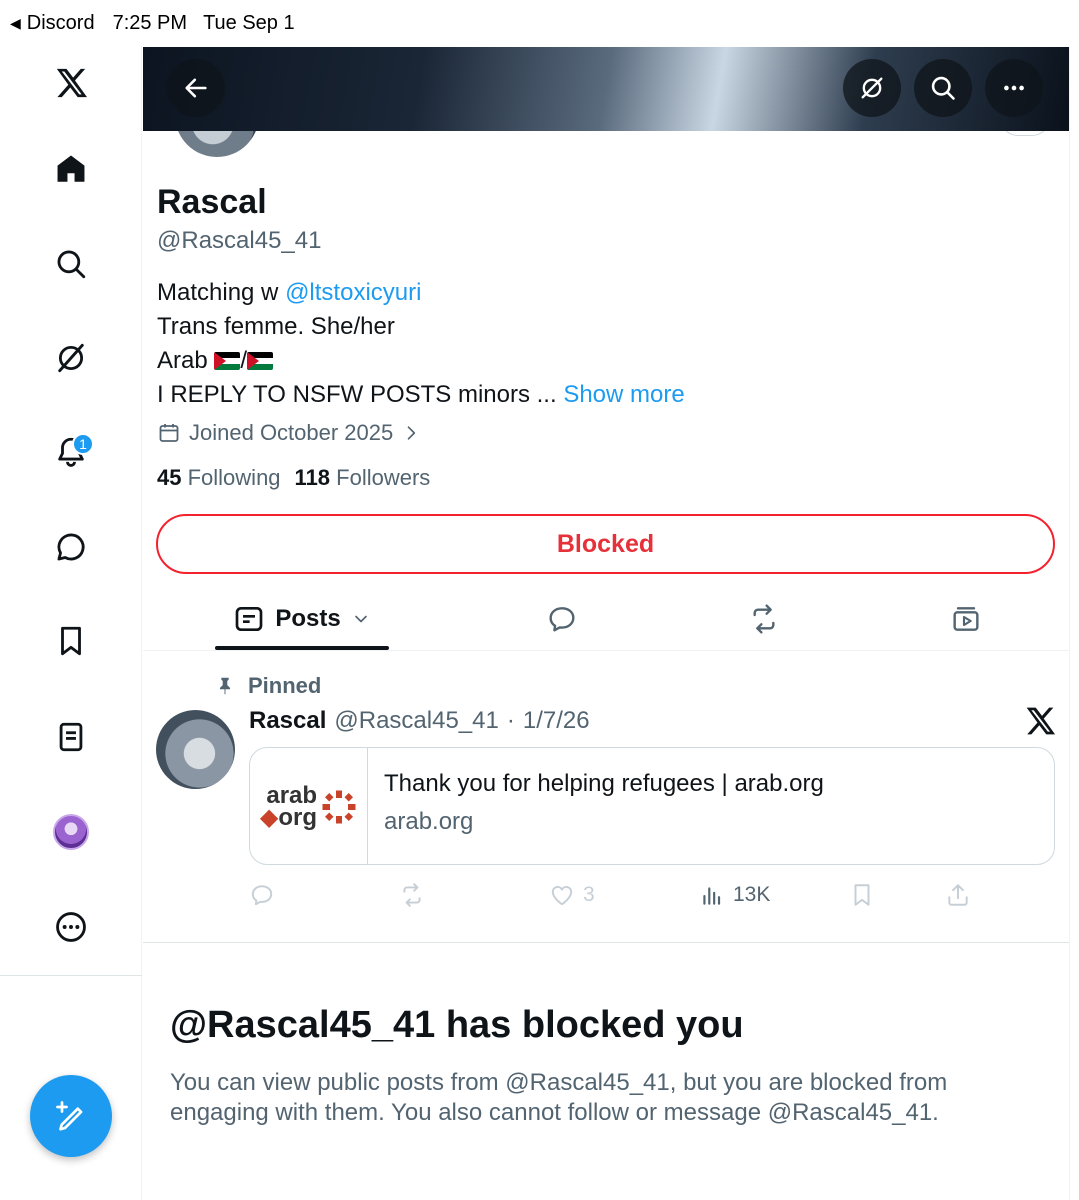 Image resolution: width=1079 pixels, height=1200 pixels. I want to click on followers-link: 118 Followers, so click(363, 478).